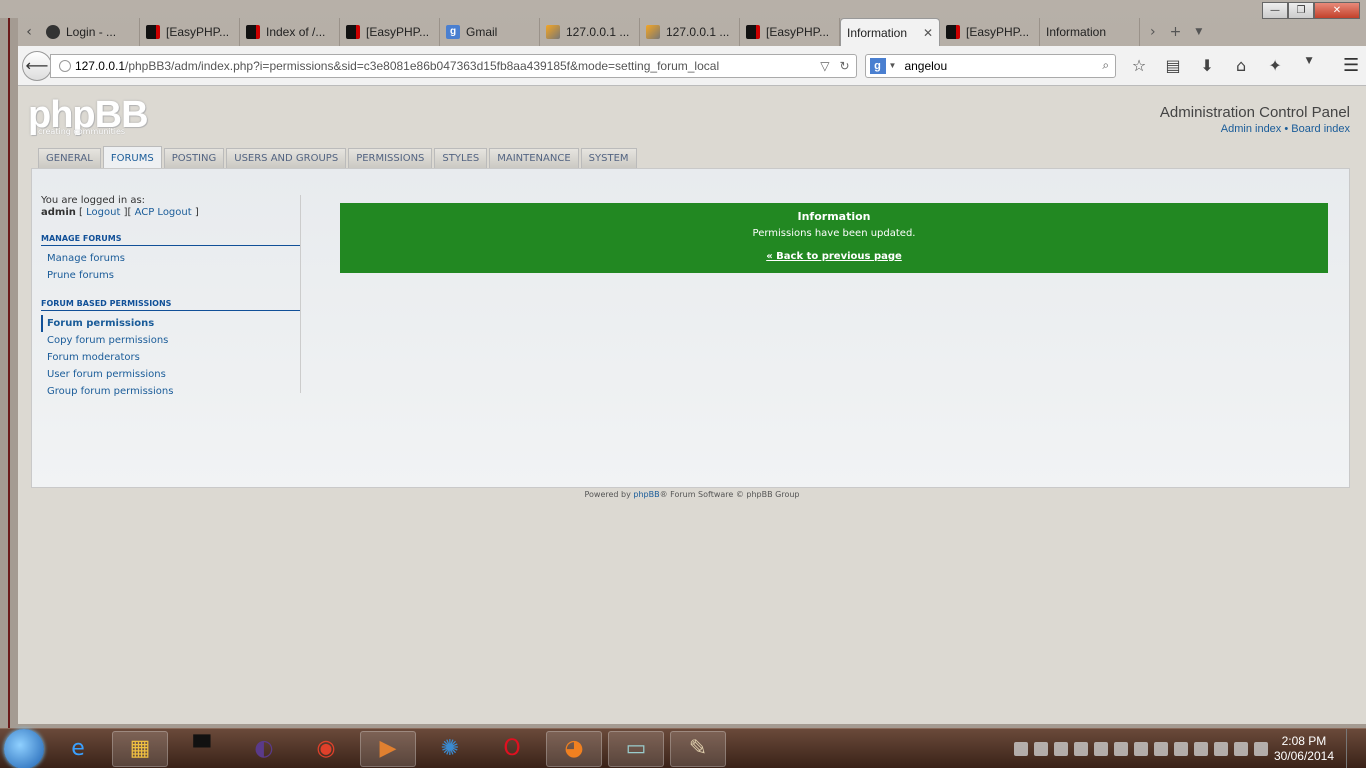  What do you see at coordinates (844, 66) in the screenshot?
I see `reload-icon: ↻` at bounding box center [844, 66].